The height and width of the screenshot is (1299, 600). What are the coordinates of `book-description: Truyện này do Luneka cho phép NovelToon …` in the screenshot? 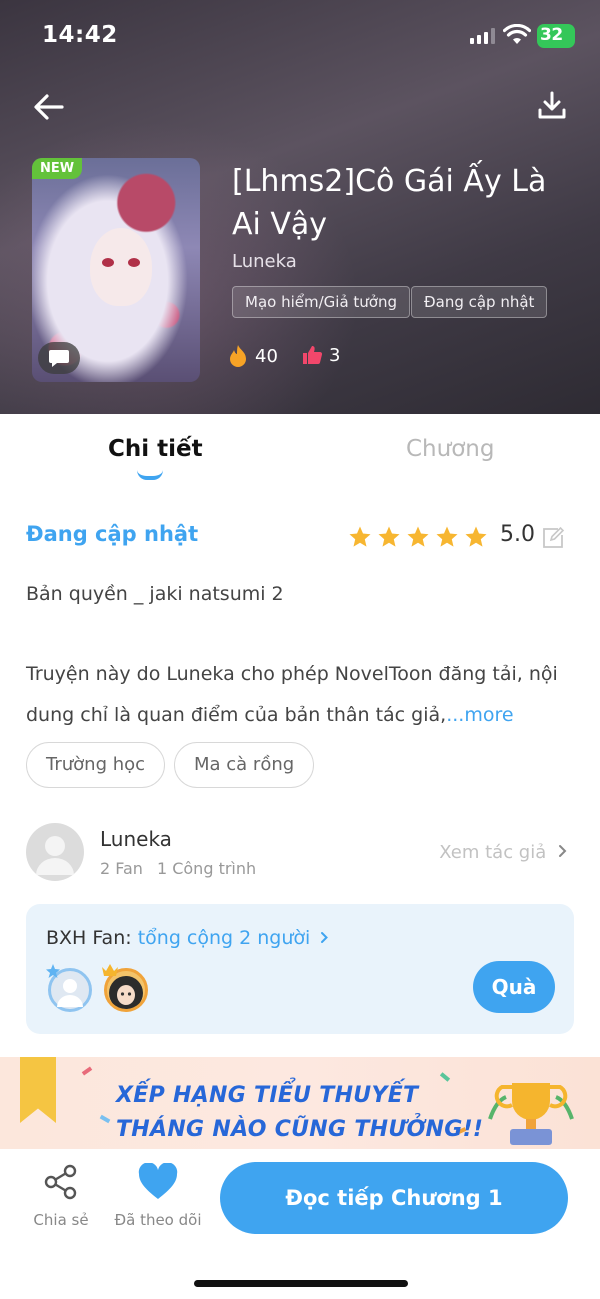 It's located at (300, 695).